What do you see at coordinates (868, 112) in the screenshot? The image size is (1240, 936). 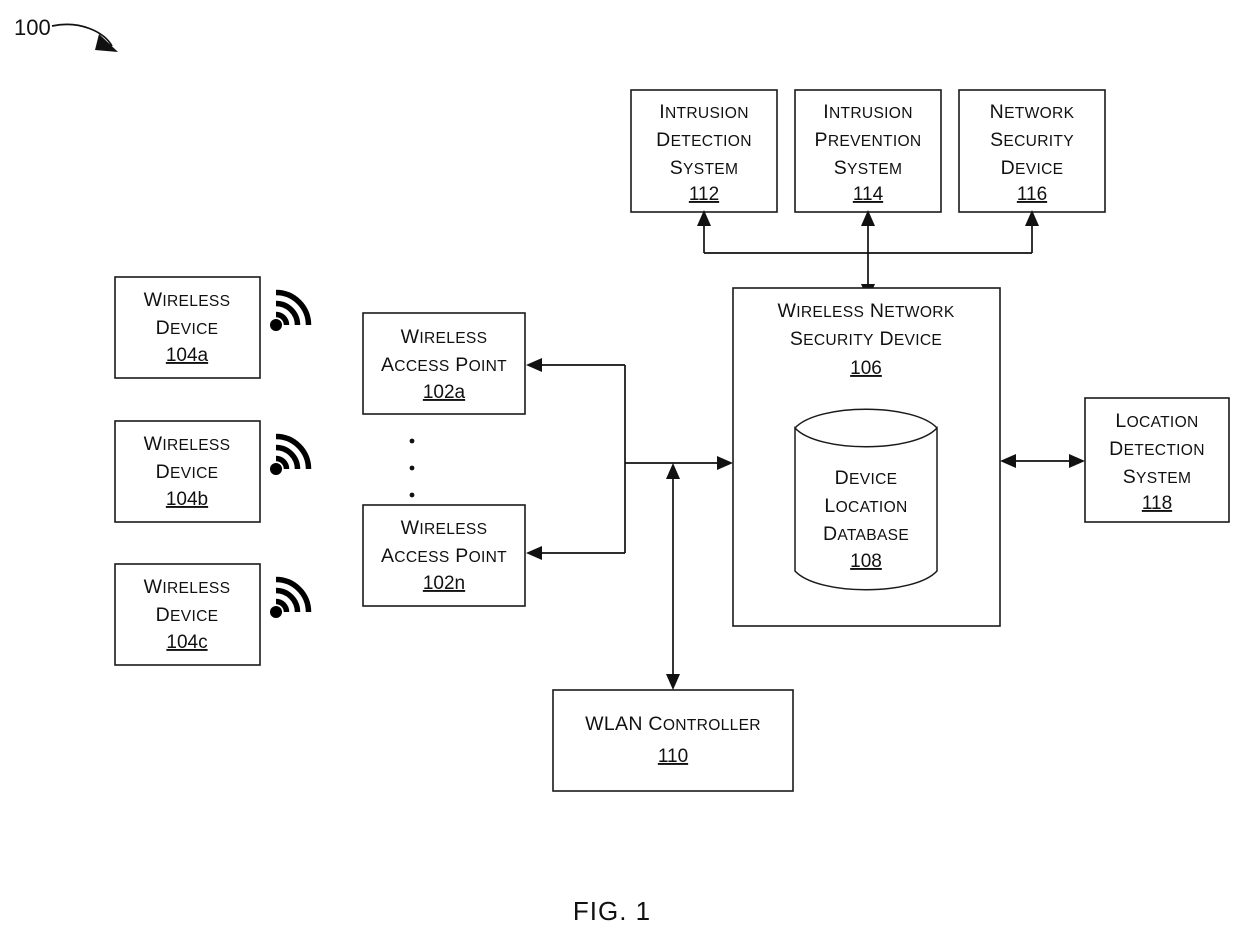 I see `intrusion-prevention-system-line-1: INTRUSION` at bounding box center [868, 112].